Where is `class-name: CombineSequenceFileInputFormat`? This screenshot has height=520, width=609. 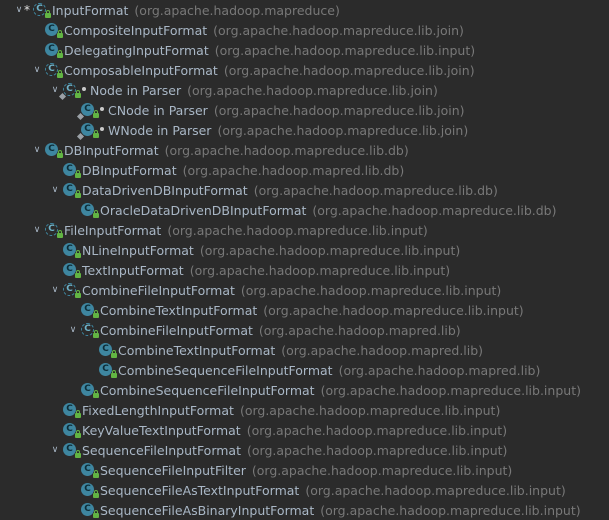 class-name: CombineSequenceFileInputFormat is located at coordinates (225, 370).